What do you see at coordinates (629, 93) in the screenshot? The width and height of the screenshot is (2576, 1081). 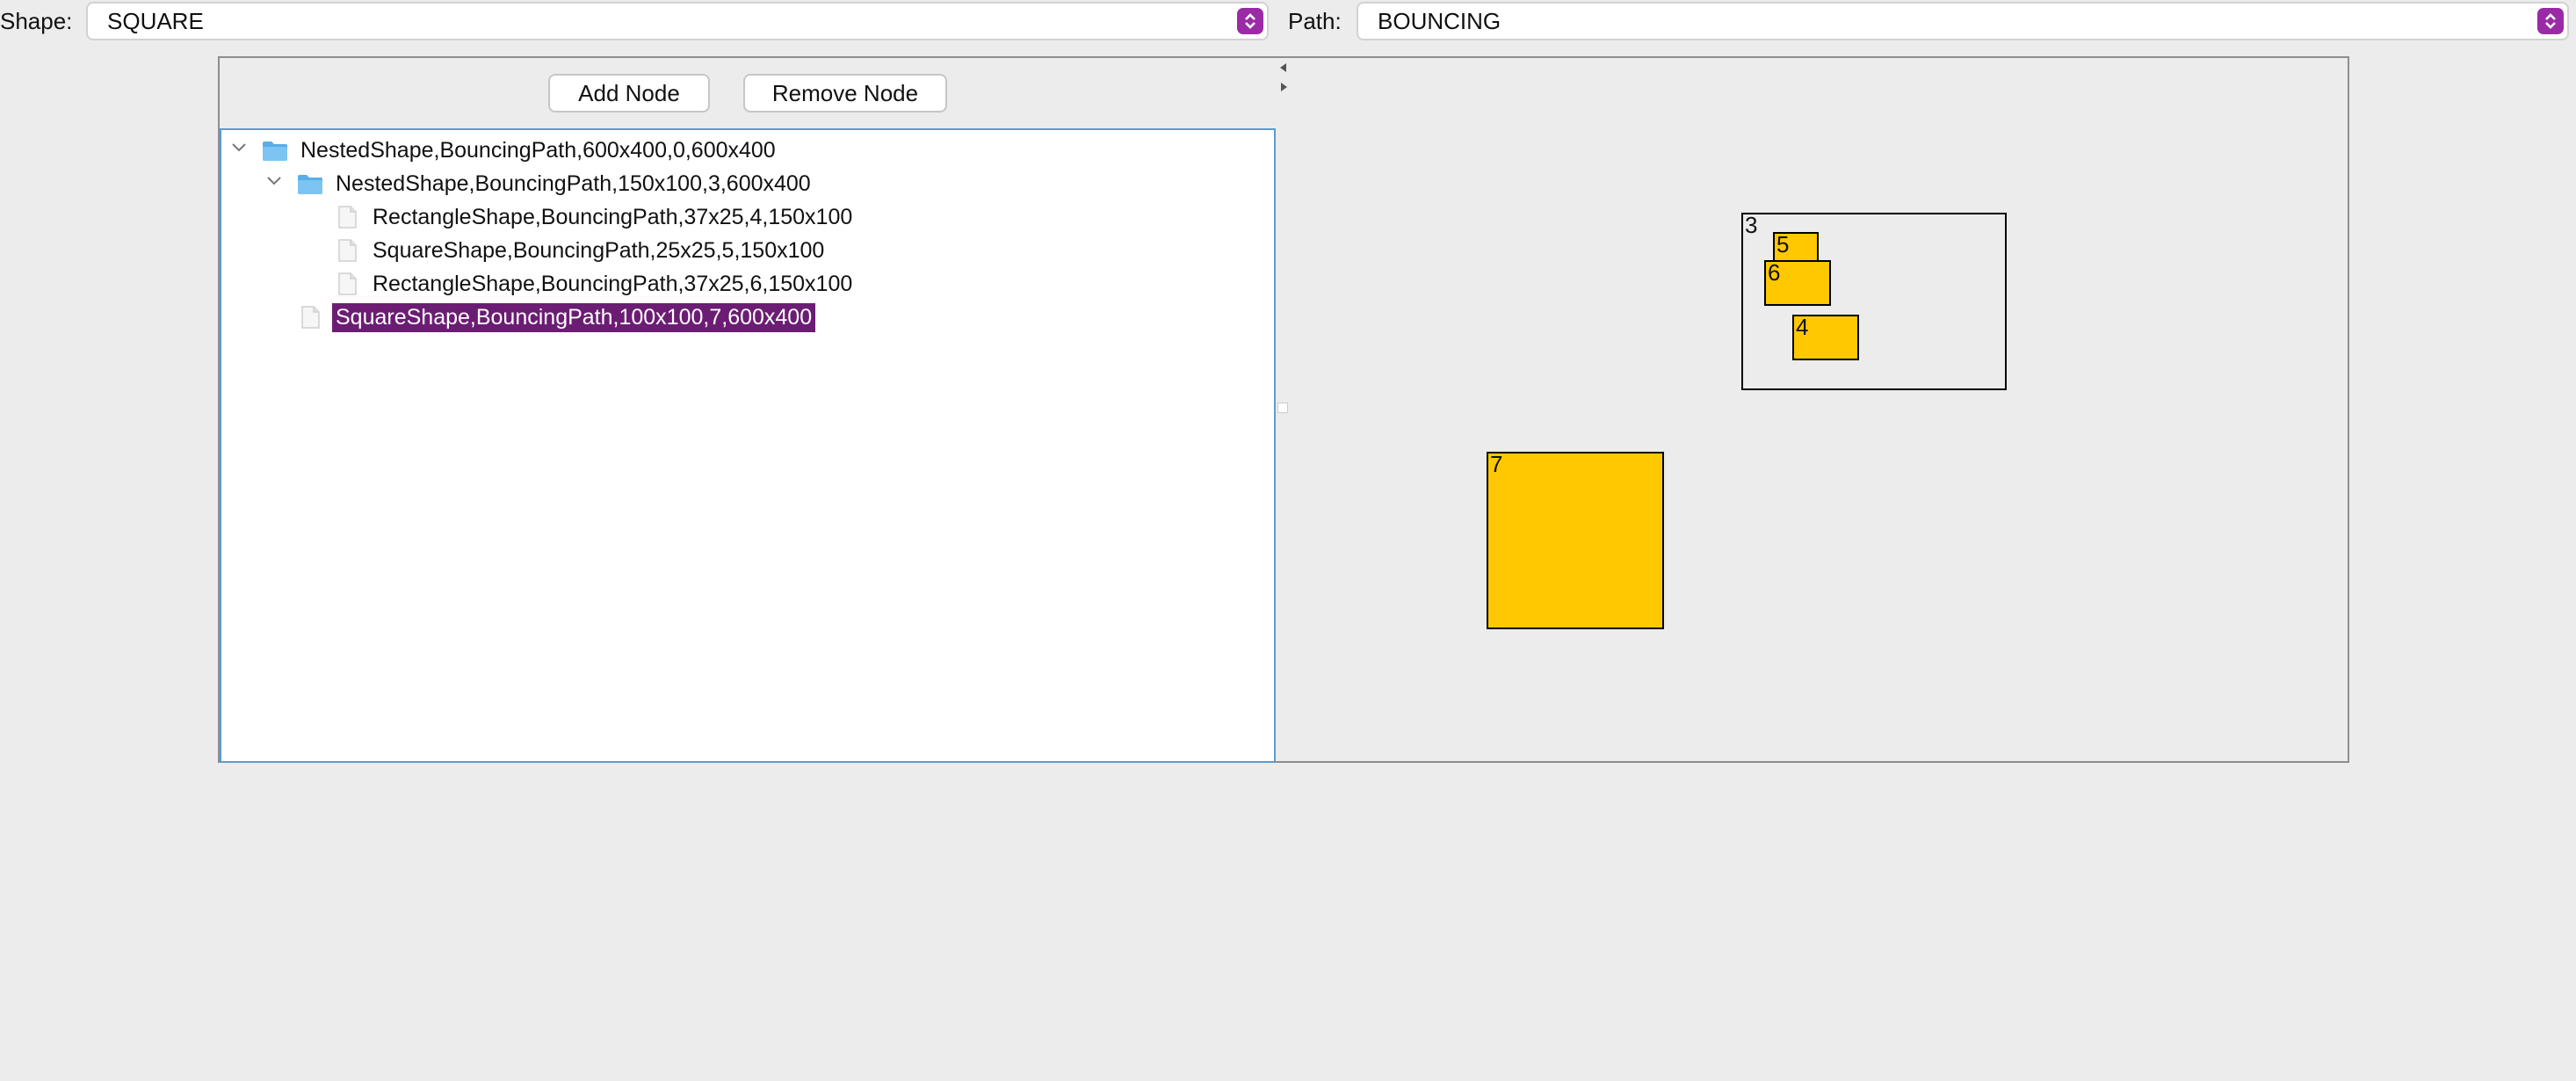 I see `add-node-button: Add Node` at bounding box center [629, 93].